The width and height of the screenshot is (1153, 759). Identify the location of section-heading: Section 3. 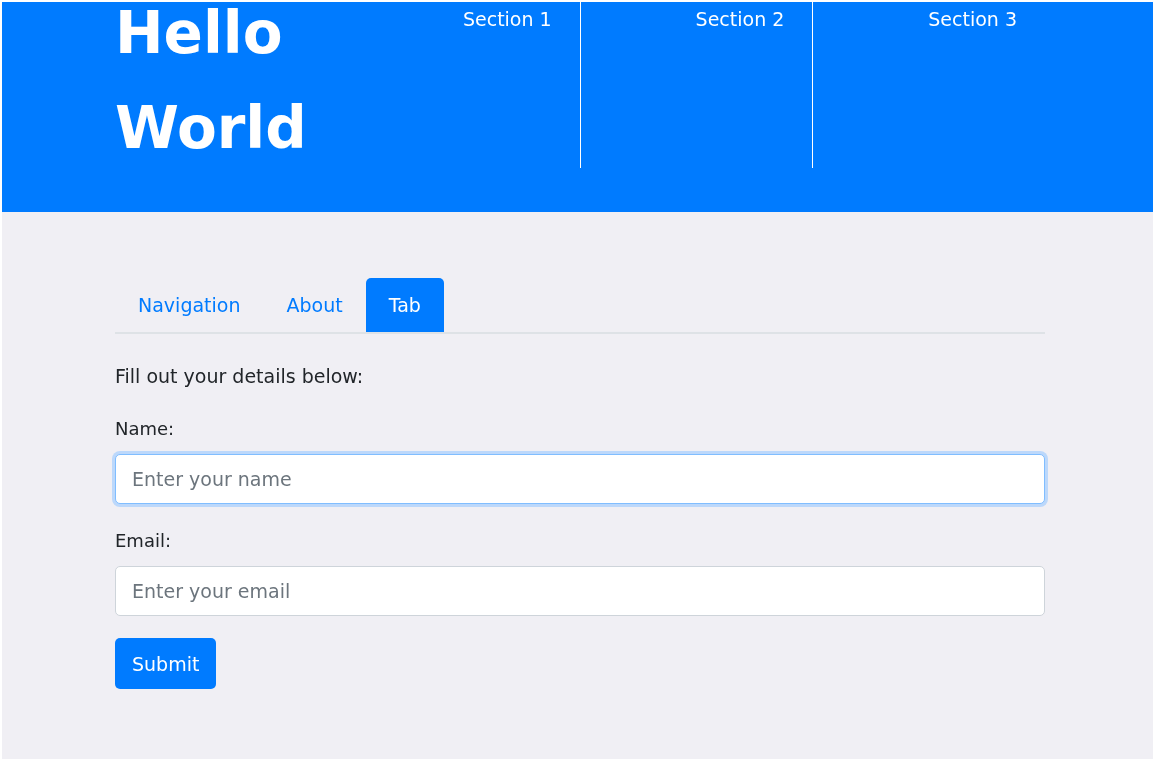
(972, 19).